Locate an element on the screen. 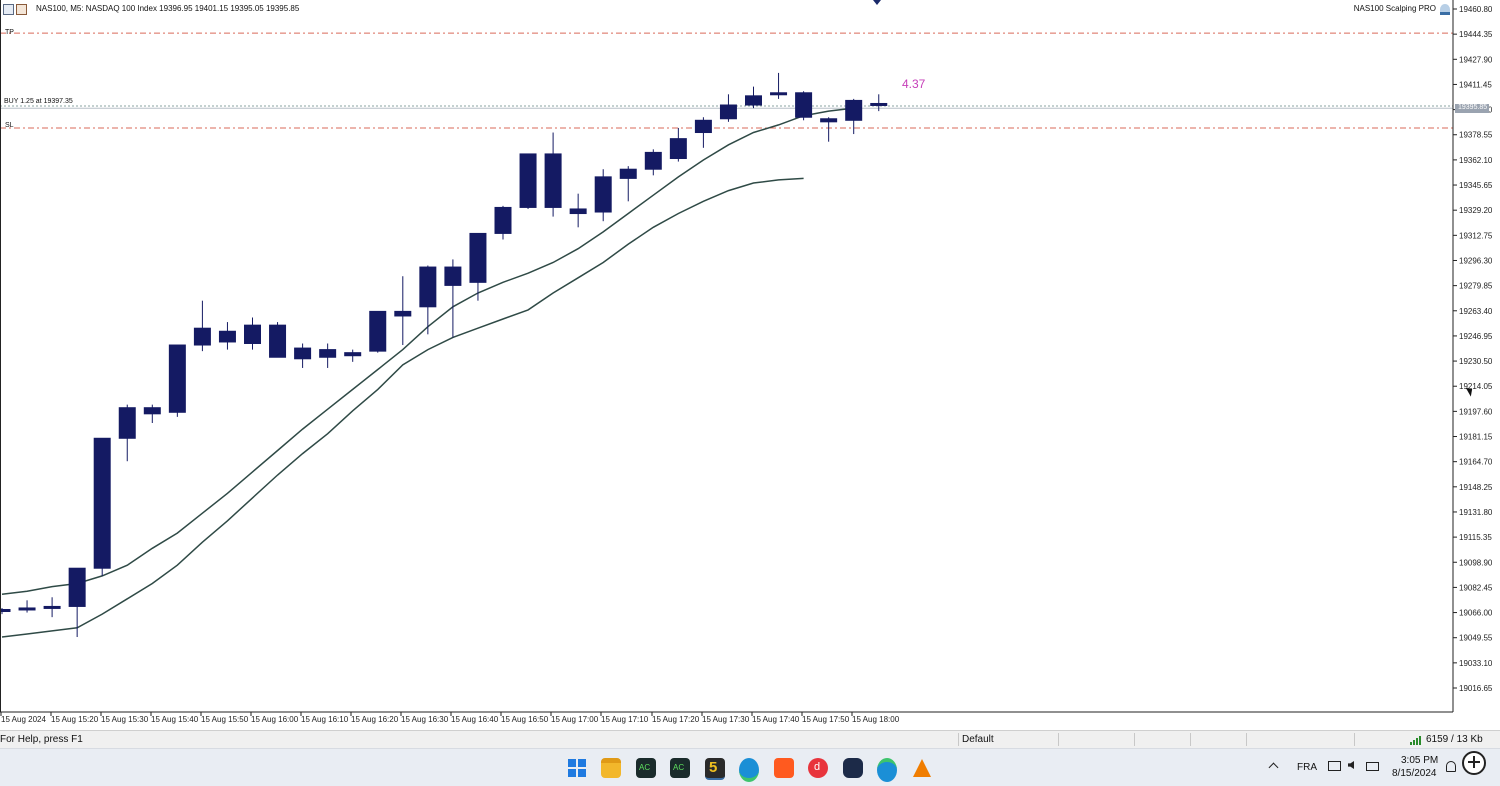 The width and height of the screenshot is (1500, 786). language-indicator: FRA is located at coordinates (1307, 767).